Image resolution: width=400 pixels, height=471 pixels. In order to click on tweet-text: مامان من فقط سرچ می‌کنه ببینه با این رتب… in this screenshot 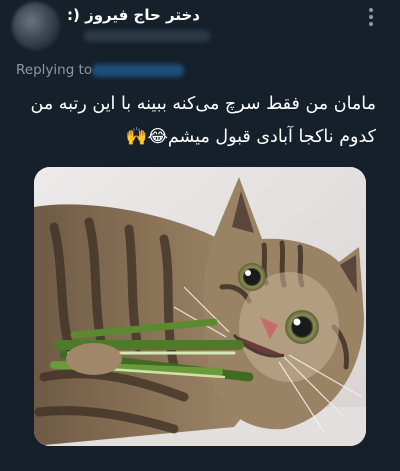, I will do `click(196, 121)`.